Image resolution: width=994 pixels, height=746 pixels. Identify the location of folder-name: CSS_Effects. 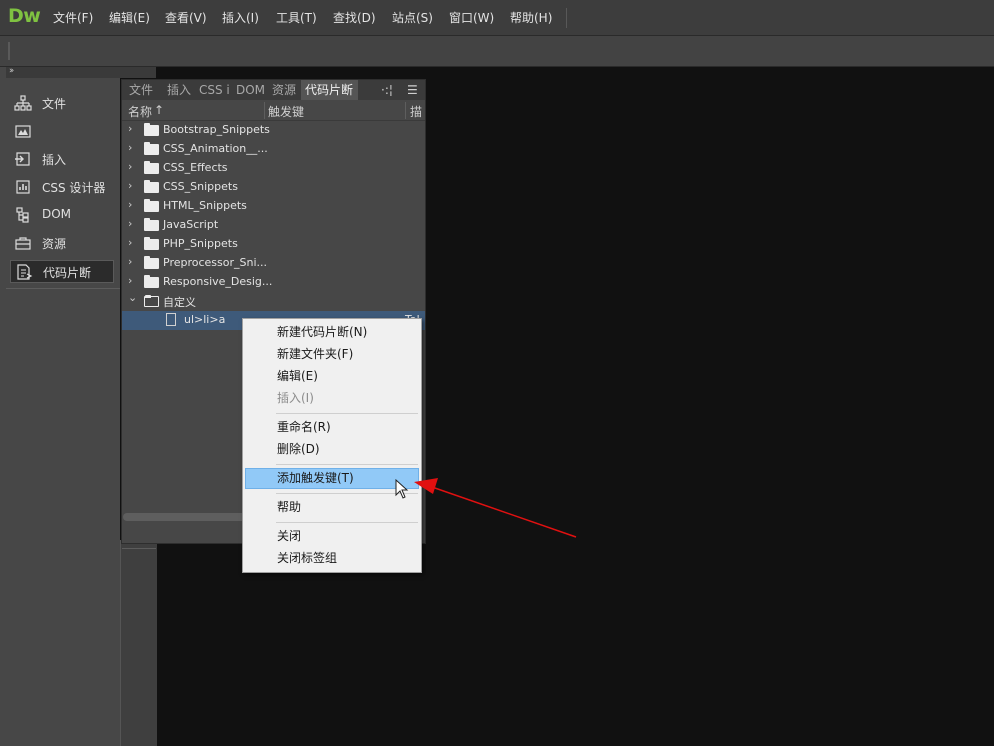
(195, 167).